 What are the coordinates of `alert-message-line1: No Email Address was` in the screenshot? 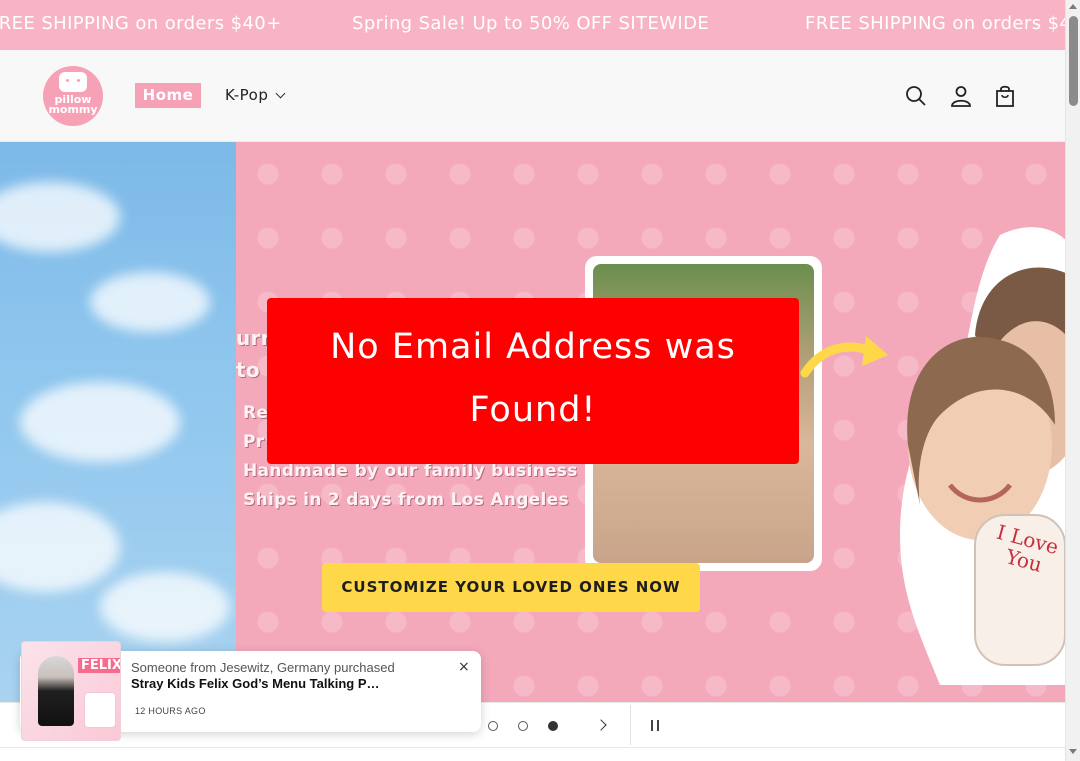 It's located at (533, 347).